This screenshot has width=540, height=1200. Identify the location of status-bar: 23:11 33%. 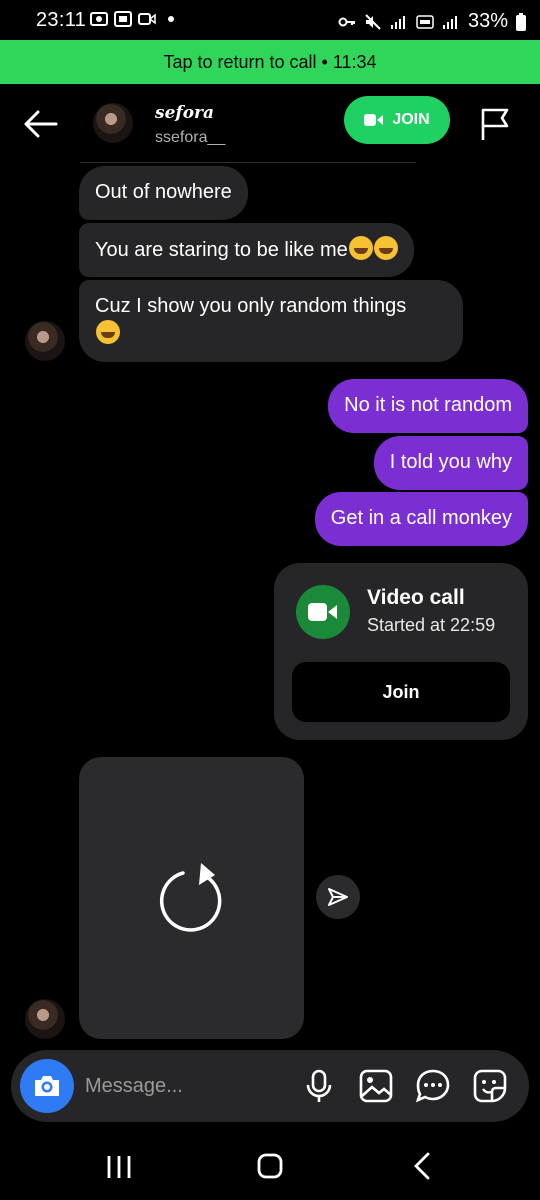
(270, 20).